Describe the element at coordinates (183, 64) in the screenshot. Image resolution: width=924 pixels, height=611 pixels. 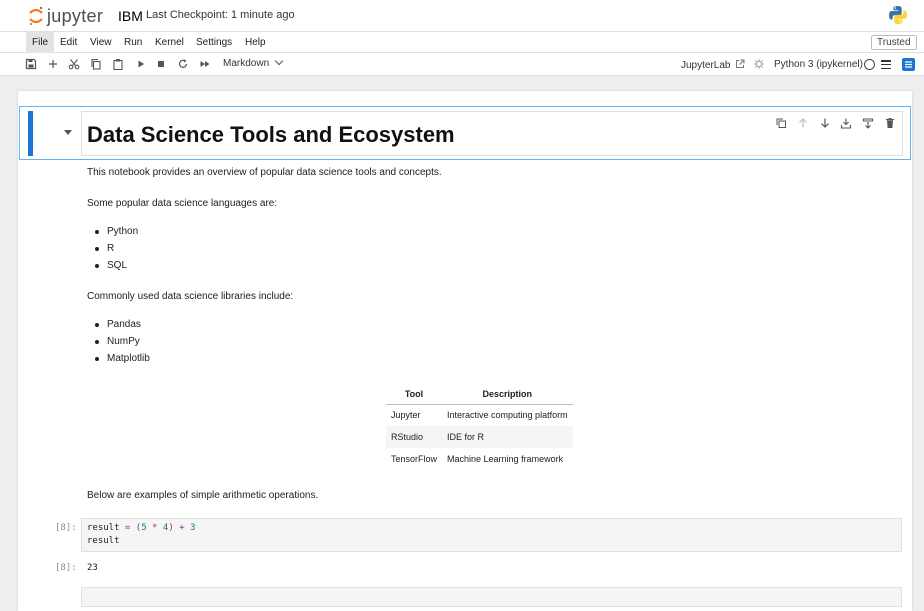
I see `restart-icon` at that location.